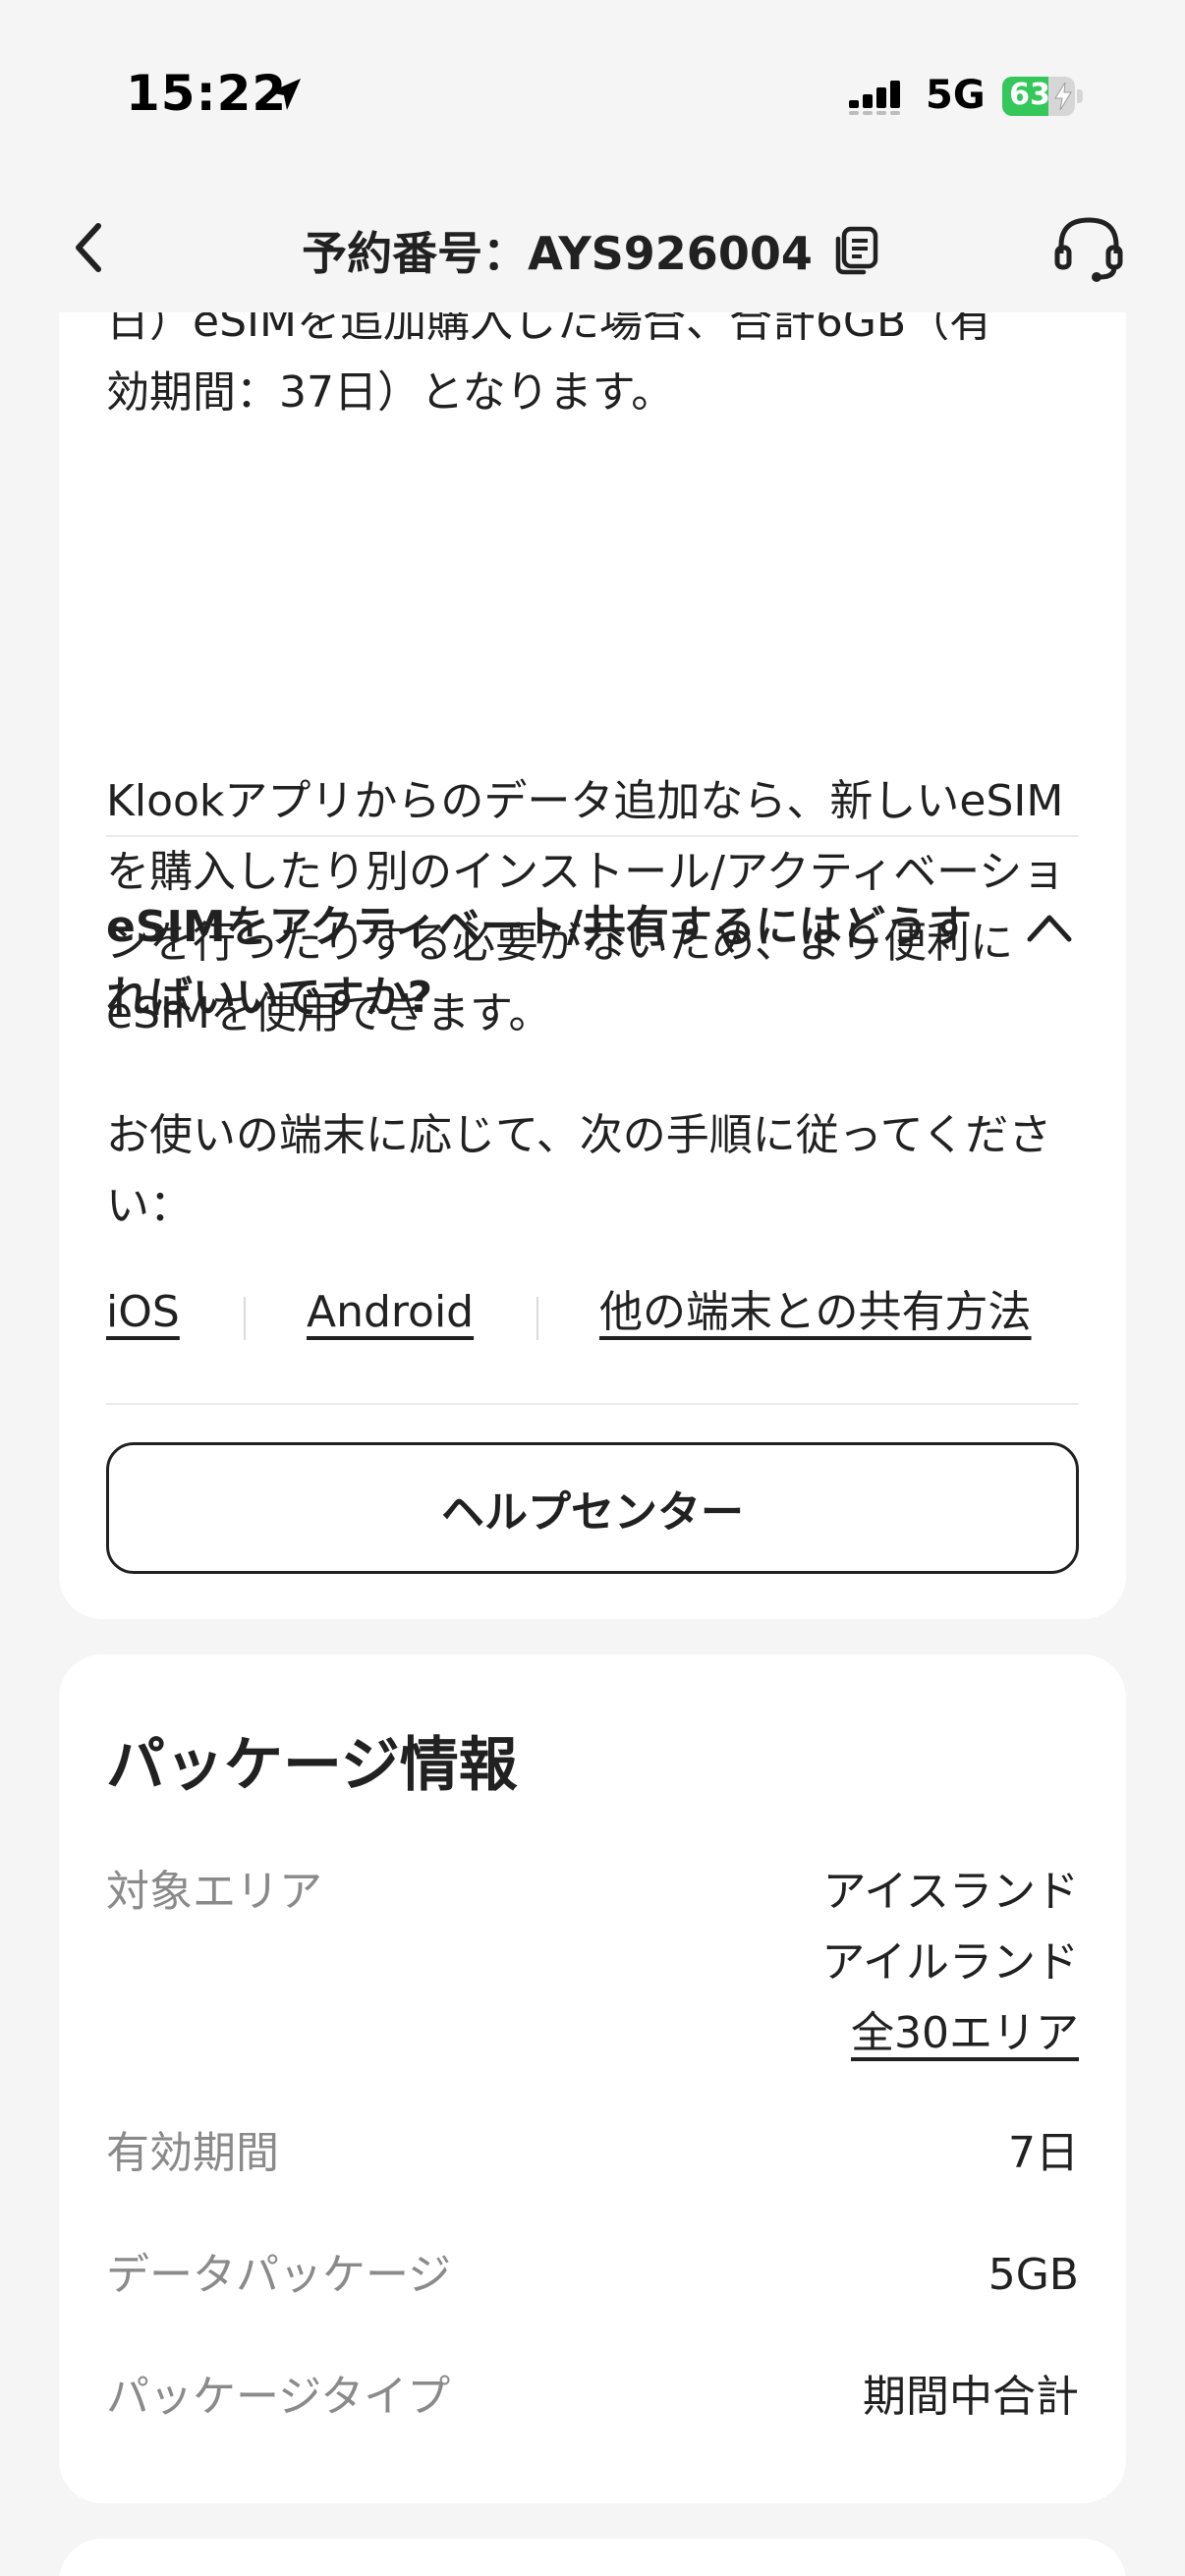 The height and width of the screenshot is (2576, 1185). Describe the element at coordinates (592, 1508) in the screenshot. I see `help-center-button: ヘルプセンター` at that location.